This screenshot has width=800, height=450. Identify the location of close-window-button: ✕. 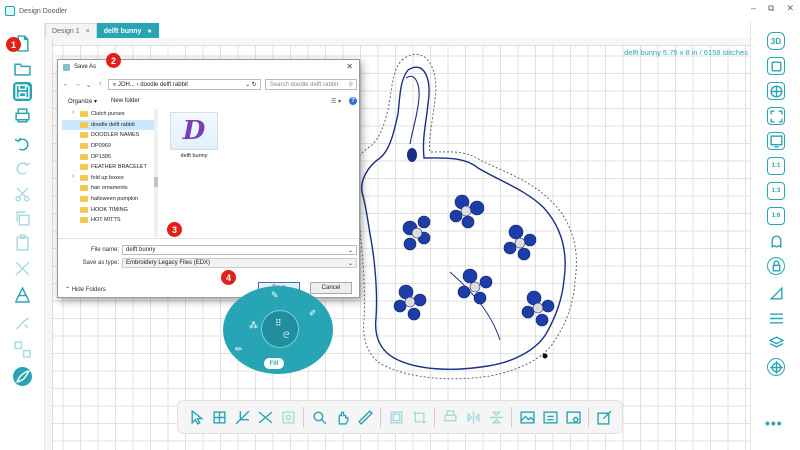
(790, 8).